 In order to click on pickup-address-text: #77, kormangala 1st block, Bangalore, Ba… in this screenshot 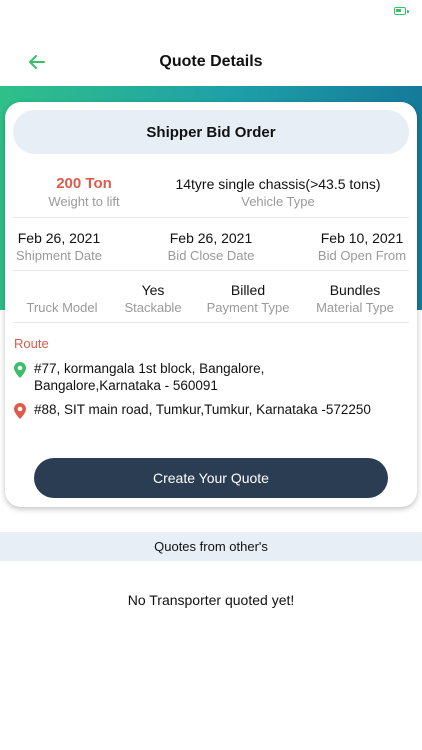, I will do `click(149, 377)`.